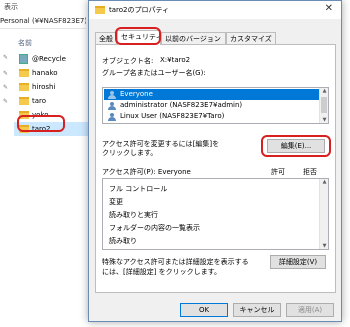 The image size is (350, 327). I want to click on permission-row: フォルダーの内容の一覧表示, so click(154, 228).